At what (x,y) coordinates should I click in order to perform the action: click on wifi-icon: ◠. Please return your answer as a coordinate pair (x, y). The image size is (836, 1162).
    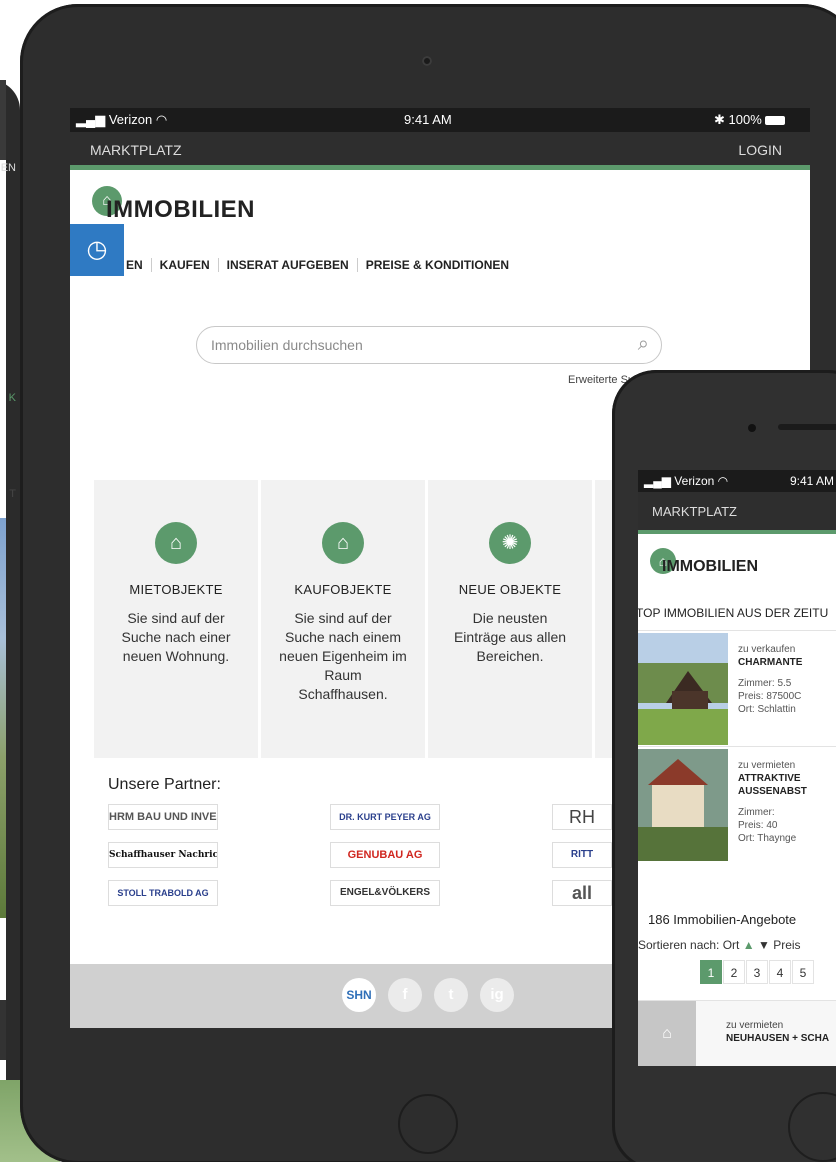
    Looking at the image, I should click on (723, 481).